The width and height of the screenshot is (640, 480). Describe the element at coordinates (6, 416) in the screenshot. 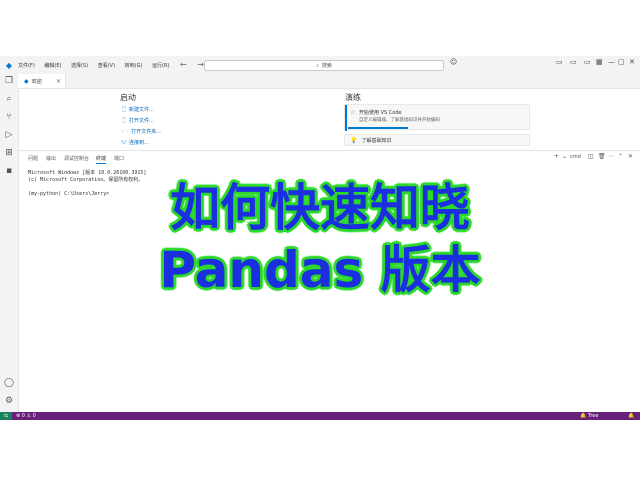

I see `remote-indicator-icon: ⇆` at that location.